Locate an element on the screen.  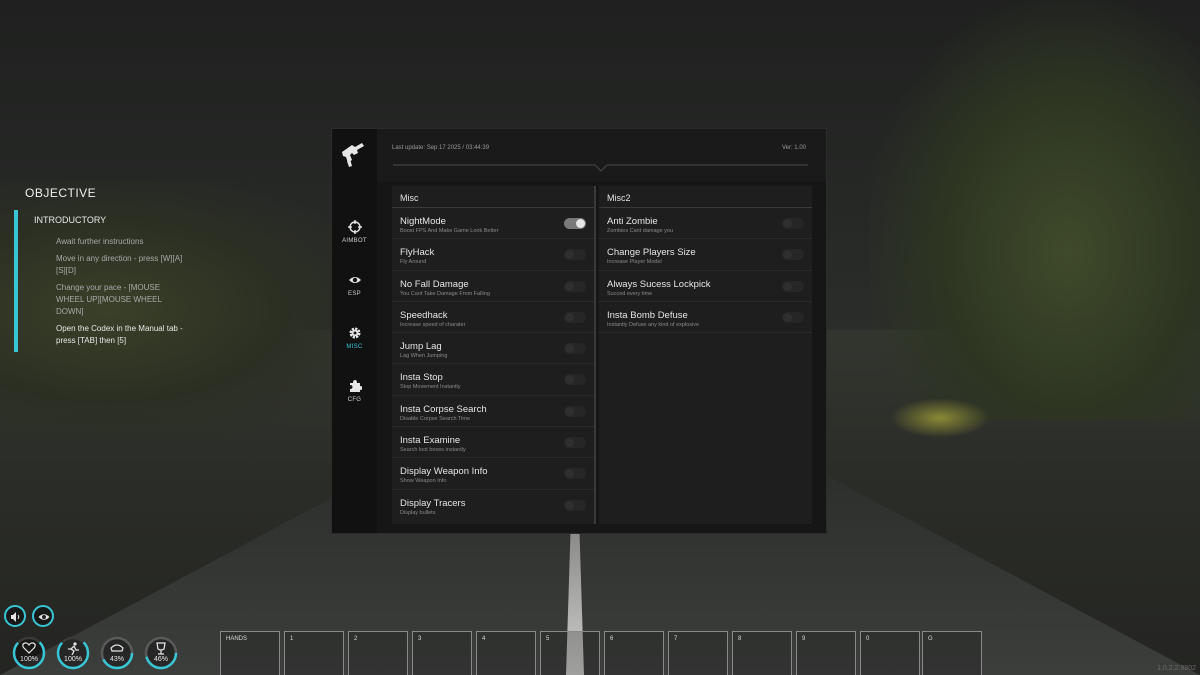
slot-label: 5 is located at coordinates (548, 639).